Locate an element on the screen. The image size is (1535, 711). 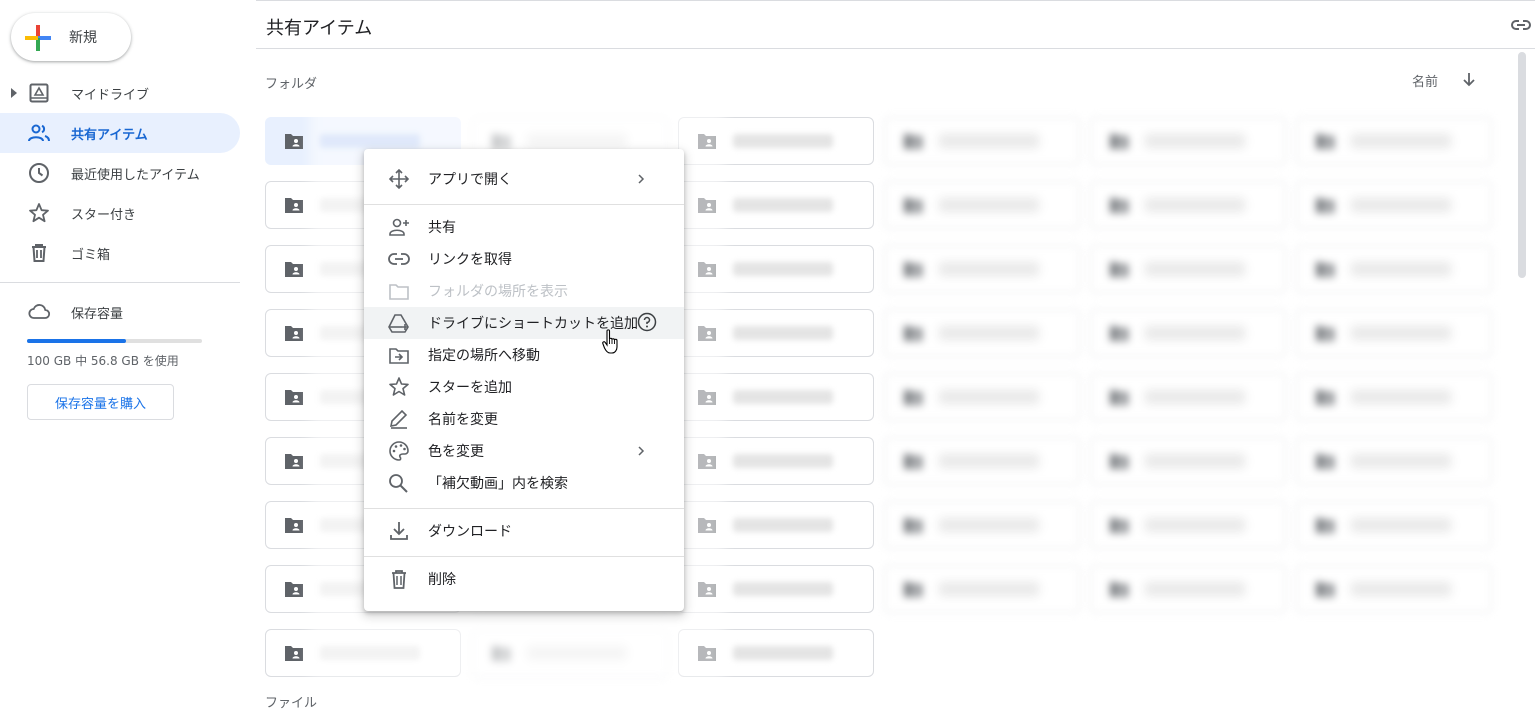
sidebar-item-label: 最近使用したアイテム is located at coordinates (135, 175).